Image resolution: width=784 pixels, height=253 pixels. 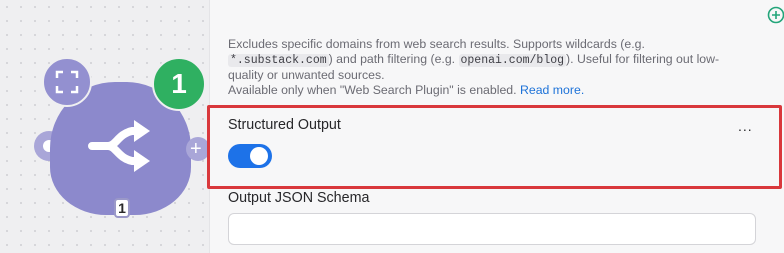 I want to click on plus-icon: +, so click(x=196, y=149).